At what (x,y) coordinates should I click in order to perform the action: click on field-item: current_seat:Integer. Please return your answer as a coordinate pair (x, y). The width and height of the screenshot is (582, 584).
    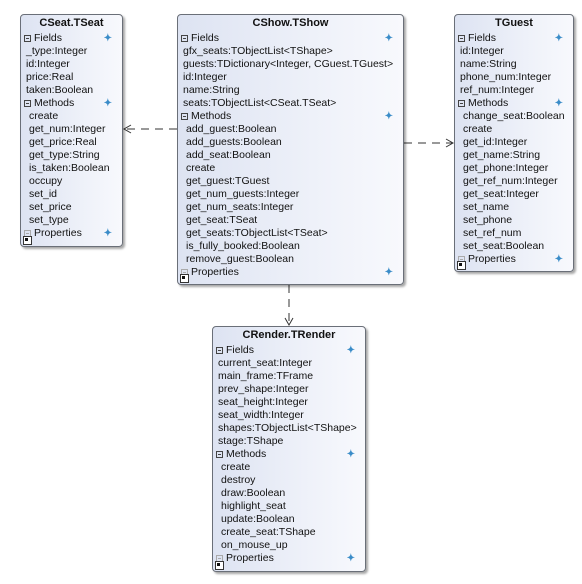
    Looking at the image, I should click on (289, 363).